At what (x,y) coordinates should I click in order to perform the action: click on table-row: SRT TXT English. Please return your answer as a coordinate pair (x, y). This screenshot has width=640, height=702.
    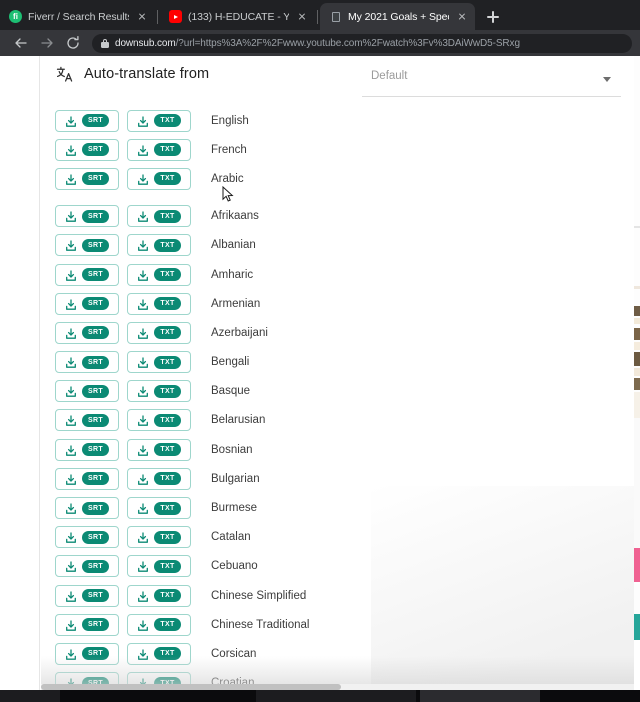
    Looking at the image, I should click on (337, 120).